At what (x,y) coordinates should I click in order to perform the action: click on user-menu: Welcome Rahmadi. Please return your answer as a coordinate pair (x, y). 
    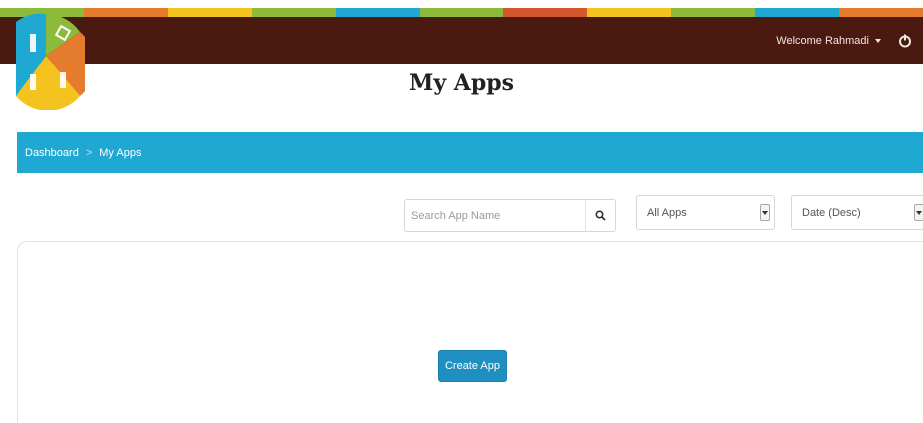
    Looking at the image, I should click on (828, 41).